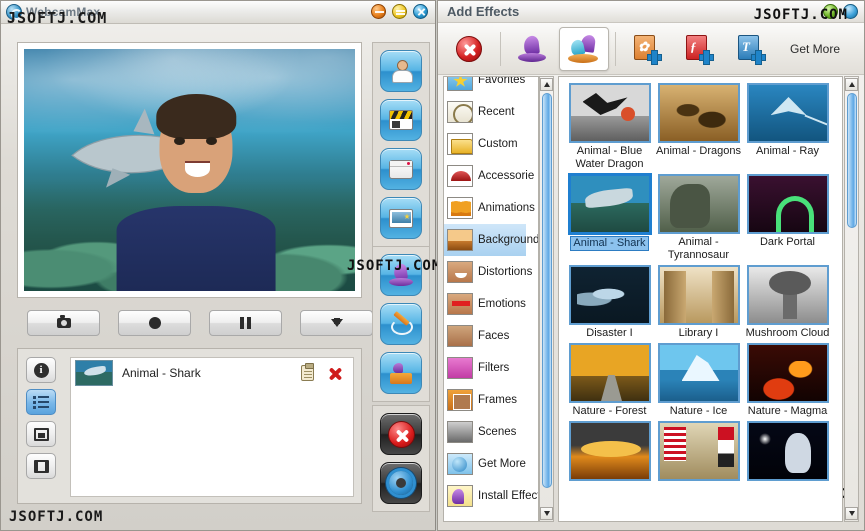  What do you see at coordinates (485, 304) in the screenshot?
I see `category-item-emotions: Emotions` at bounding box center [485, 304].